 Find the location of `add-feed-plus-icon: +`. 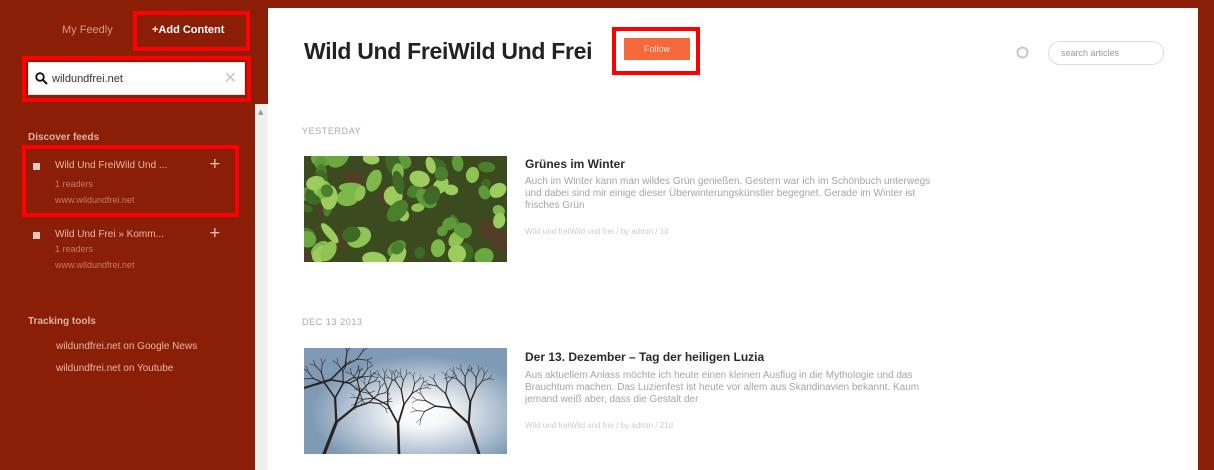

add-feed-plus-icon: + is located at coordinates (215, 233).